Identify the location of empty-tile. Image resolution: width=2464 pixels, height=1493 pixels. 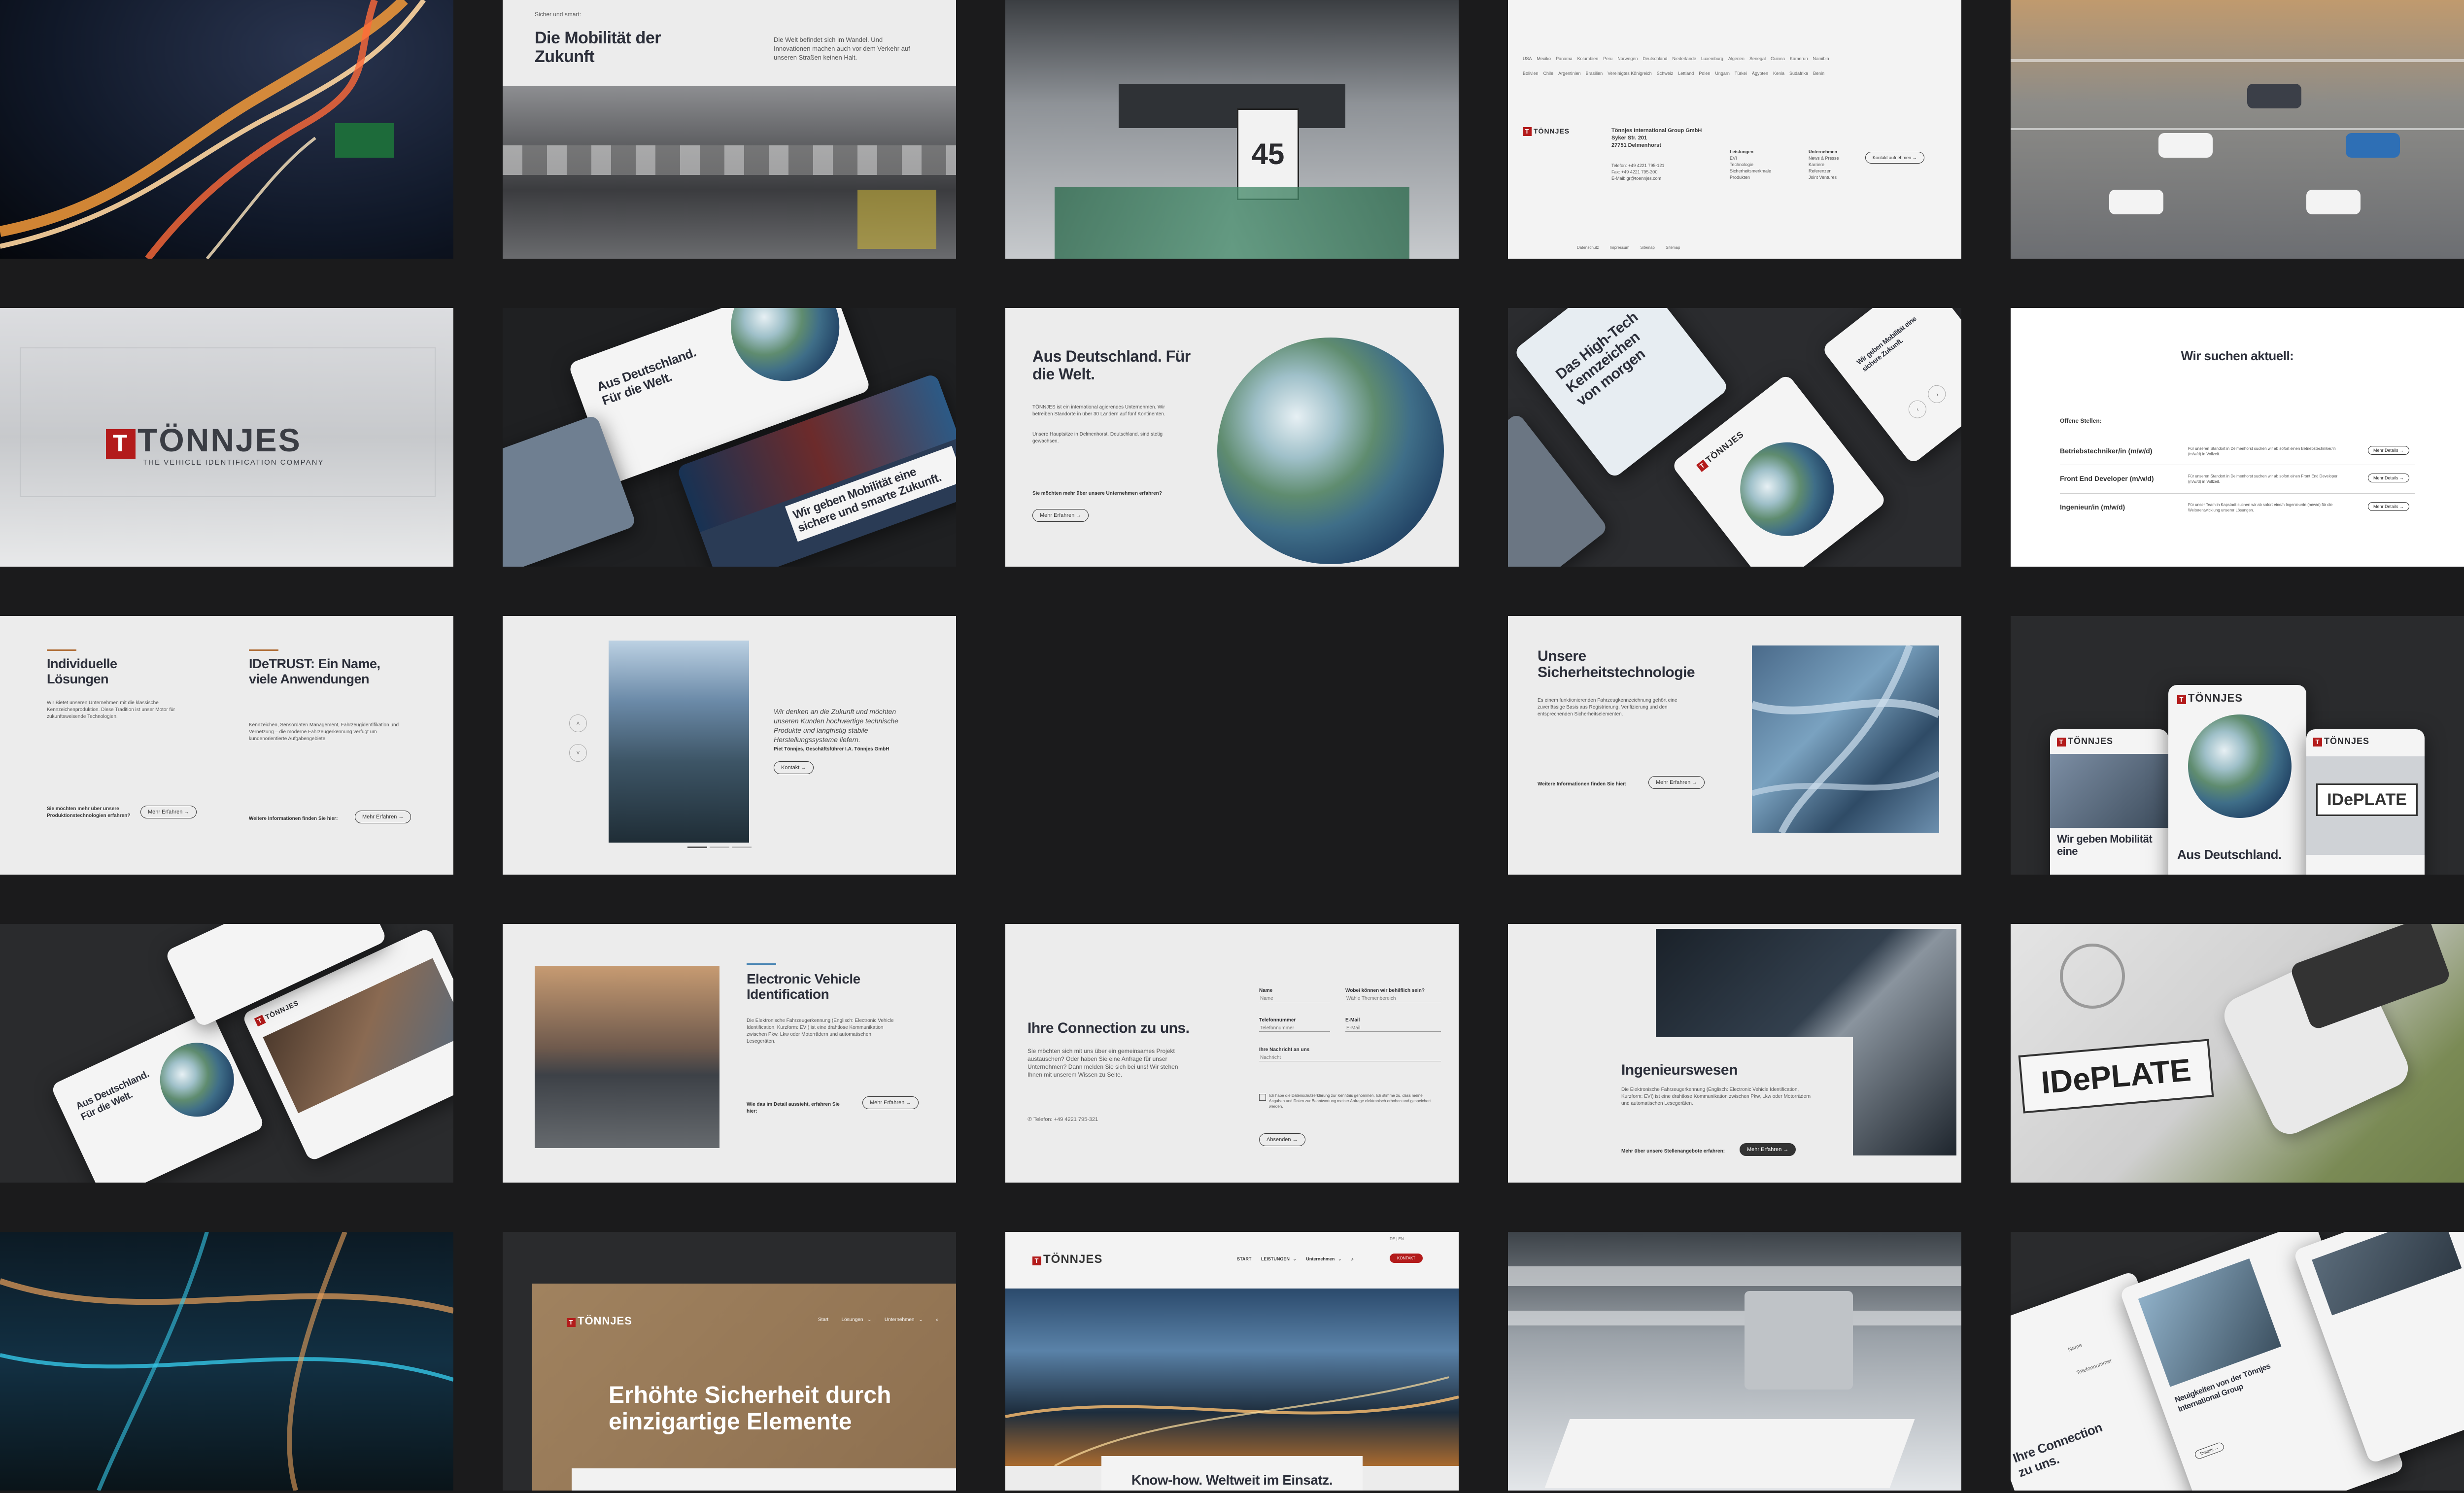
(1232, 746).